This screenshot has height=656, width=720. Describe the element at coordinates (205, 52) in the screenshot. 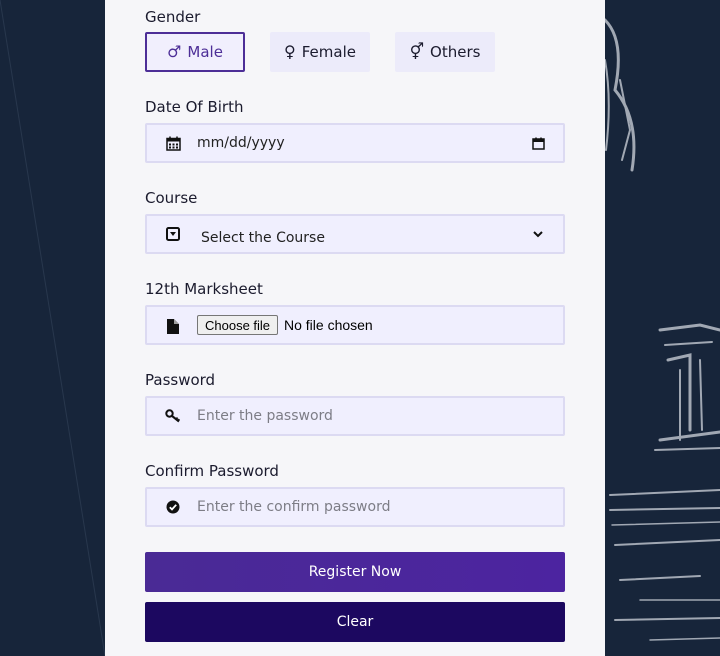

I see `gender-male-label: Male` at that location.